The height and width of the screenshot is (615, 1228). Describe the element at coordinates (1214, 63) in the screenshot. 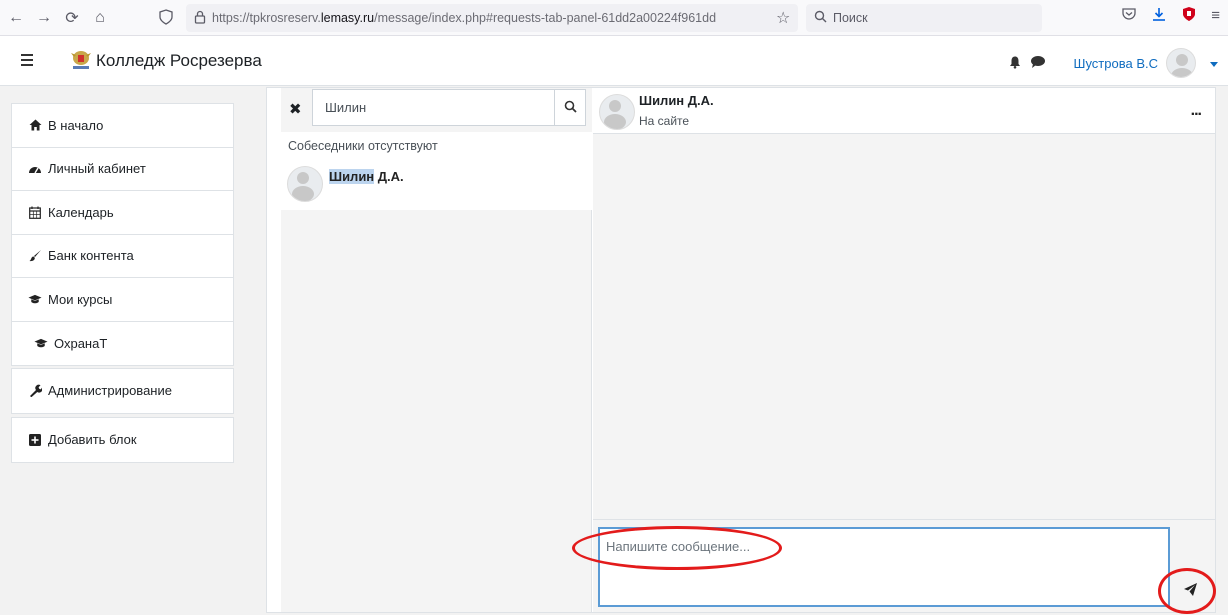

I see `chevron-down-icon` at that location.